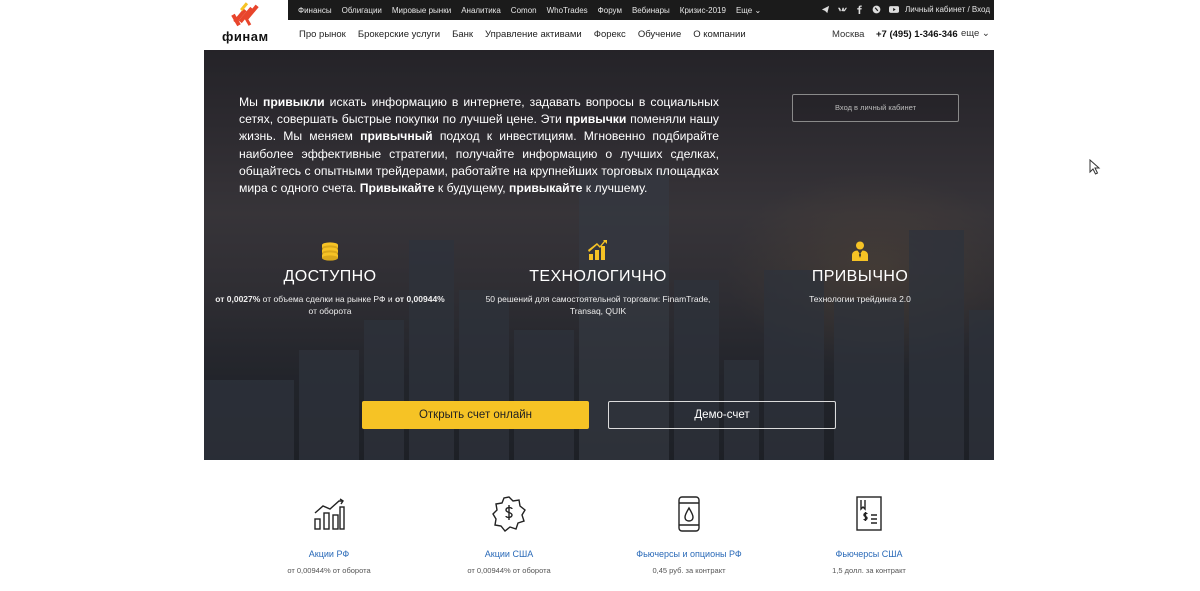  I want to click on nav-more-dropdown: еще ⌄, so click(975, 33).